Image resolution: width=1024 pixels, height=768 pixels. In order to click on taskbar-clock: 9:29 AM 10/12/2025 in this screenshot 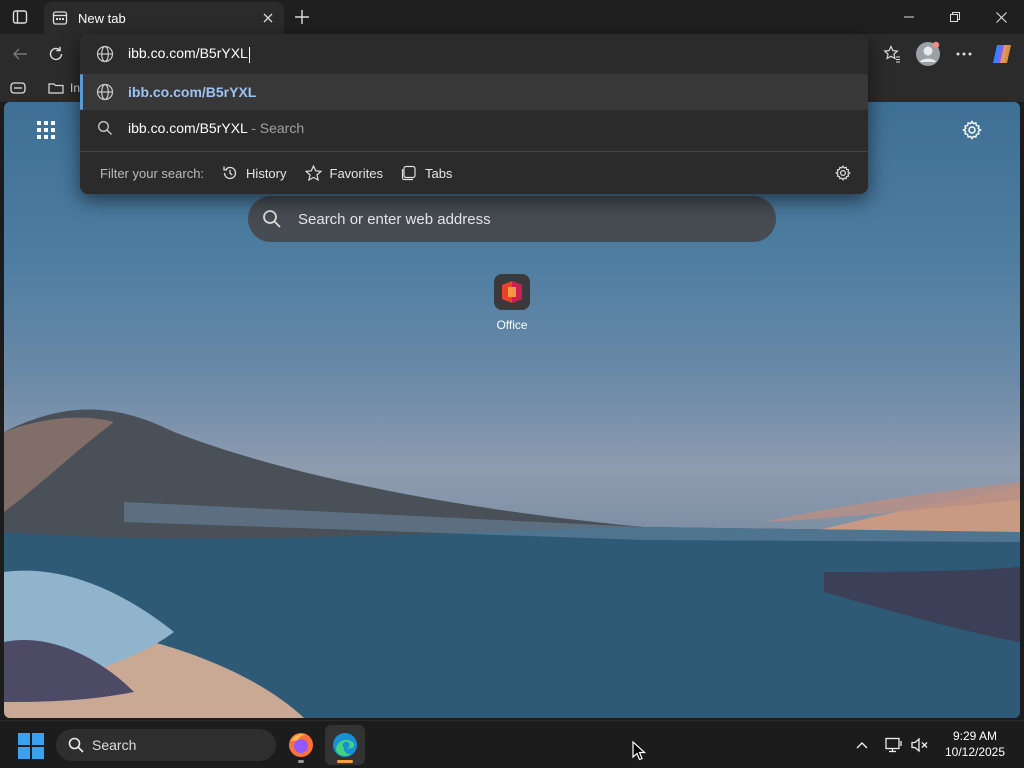, I will do `click(975, 744)`.